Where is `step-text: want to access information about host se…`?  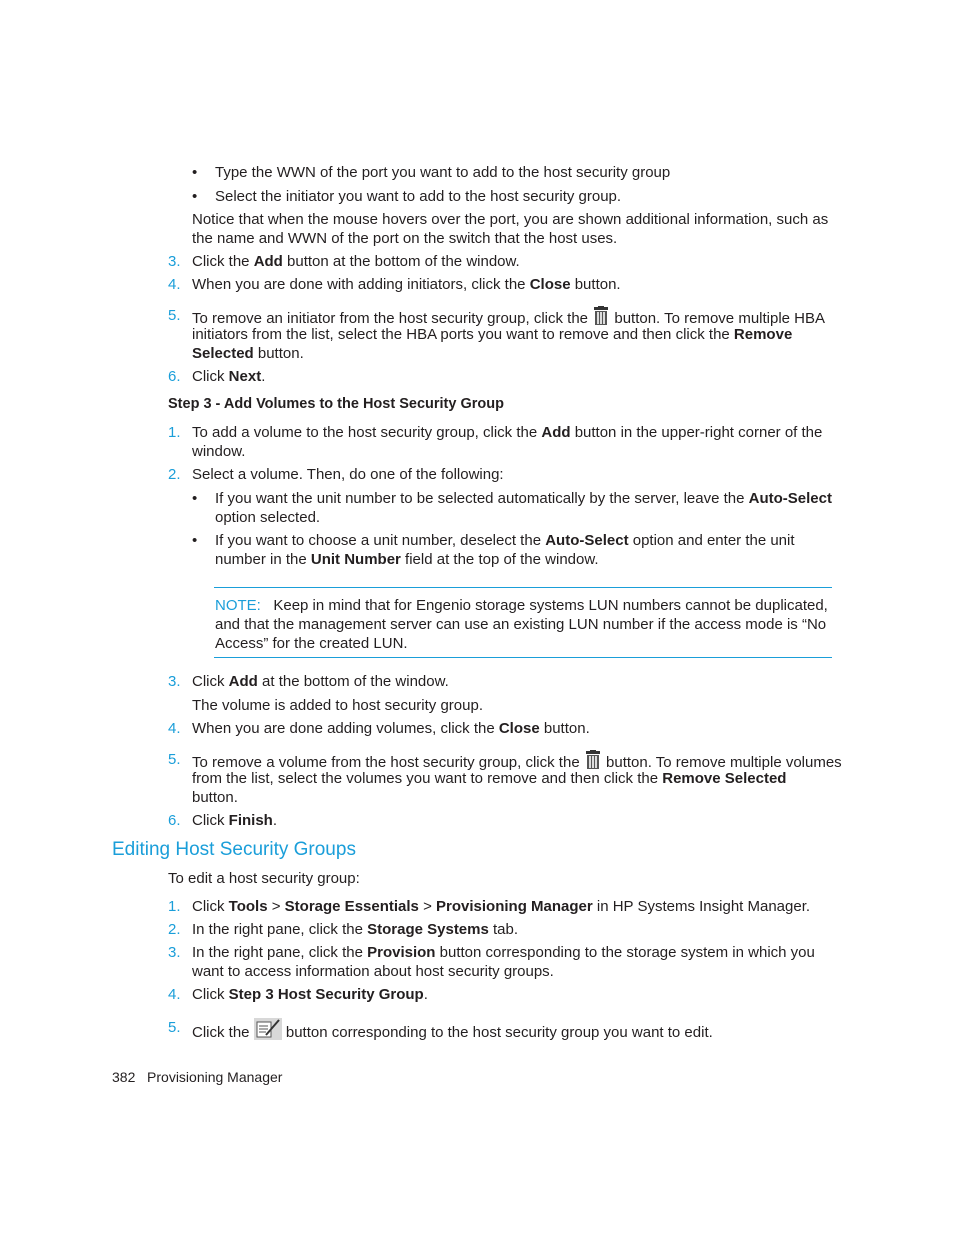 step-text: want to access information about host se… is located at coordinates (373, 971).